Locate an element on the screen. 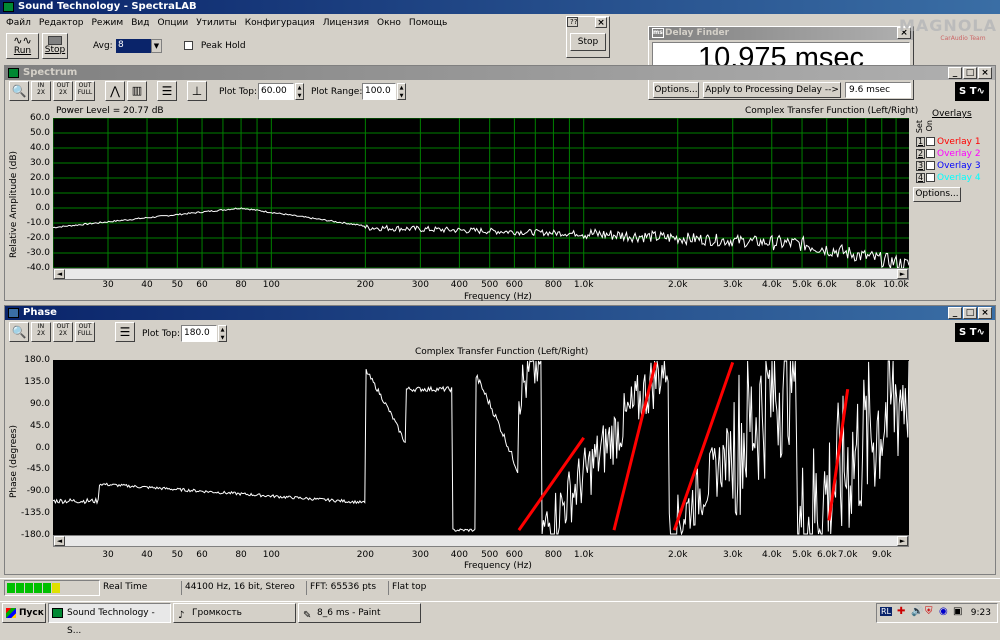  spectrum-plot-range-label: Plot Range: is located at coordinates (337, 92).